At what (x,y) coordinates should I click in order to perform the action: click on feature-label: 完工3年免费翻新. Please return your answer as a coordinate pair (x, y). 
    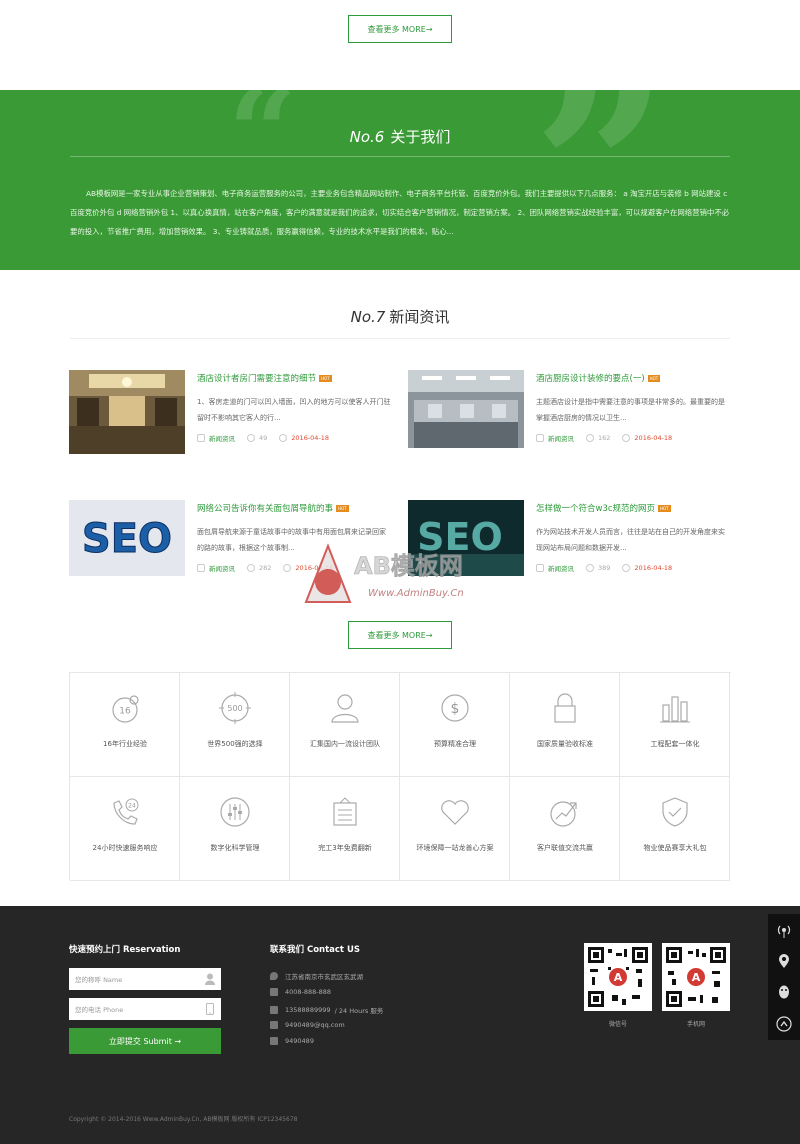
    Looking at the image, I should click on (345, 848).